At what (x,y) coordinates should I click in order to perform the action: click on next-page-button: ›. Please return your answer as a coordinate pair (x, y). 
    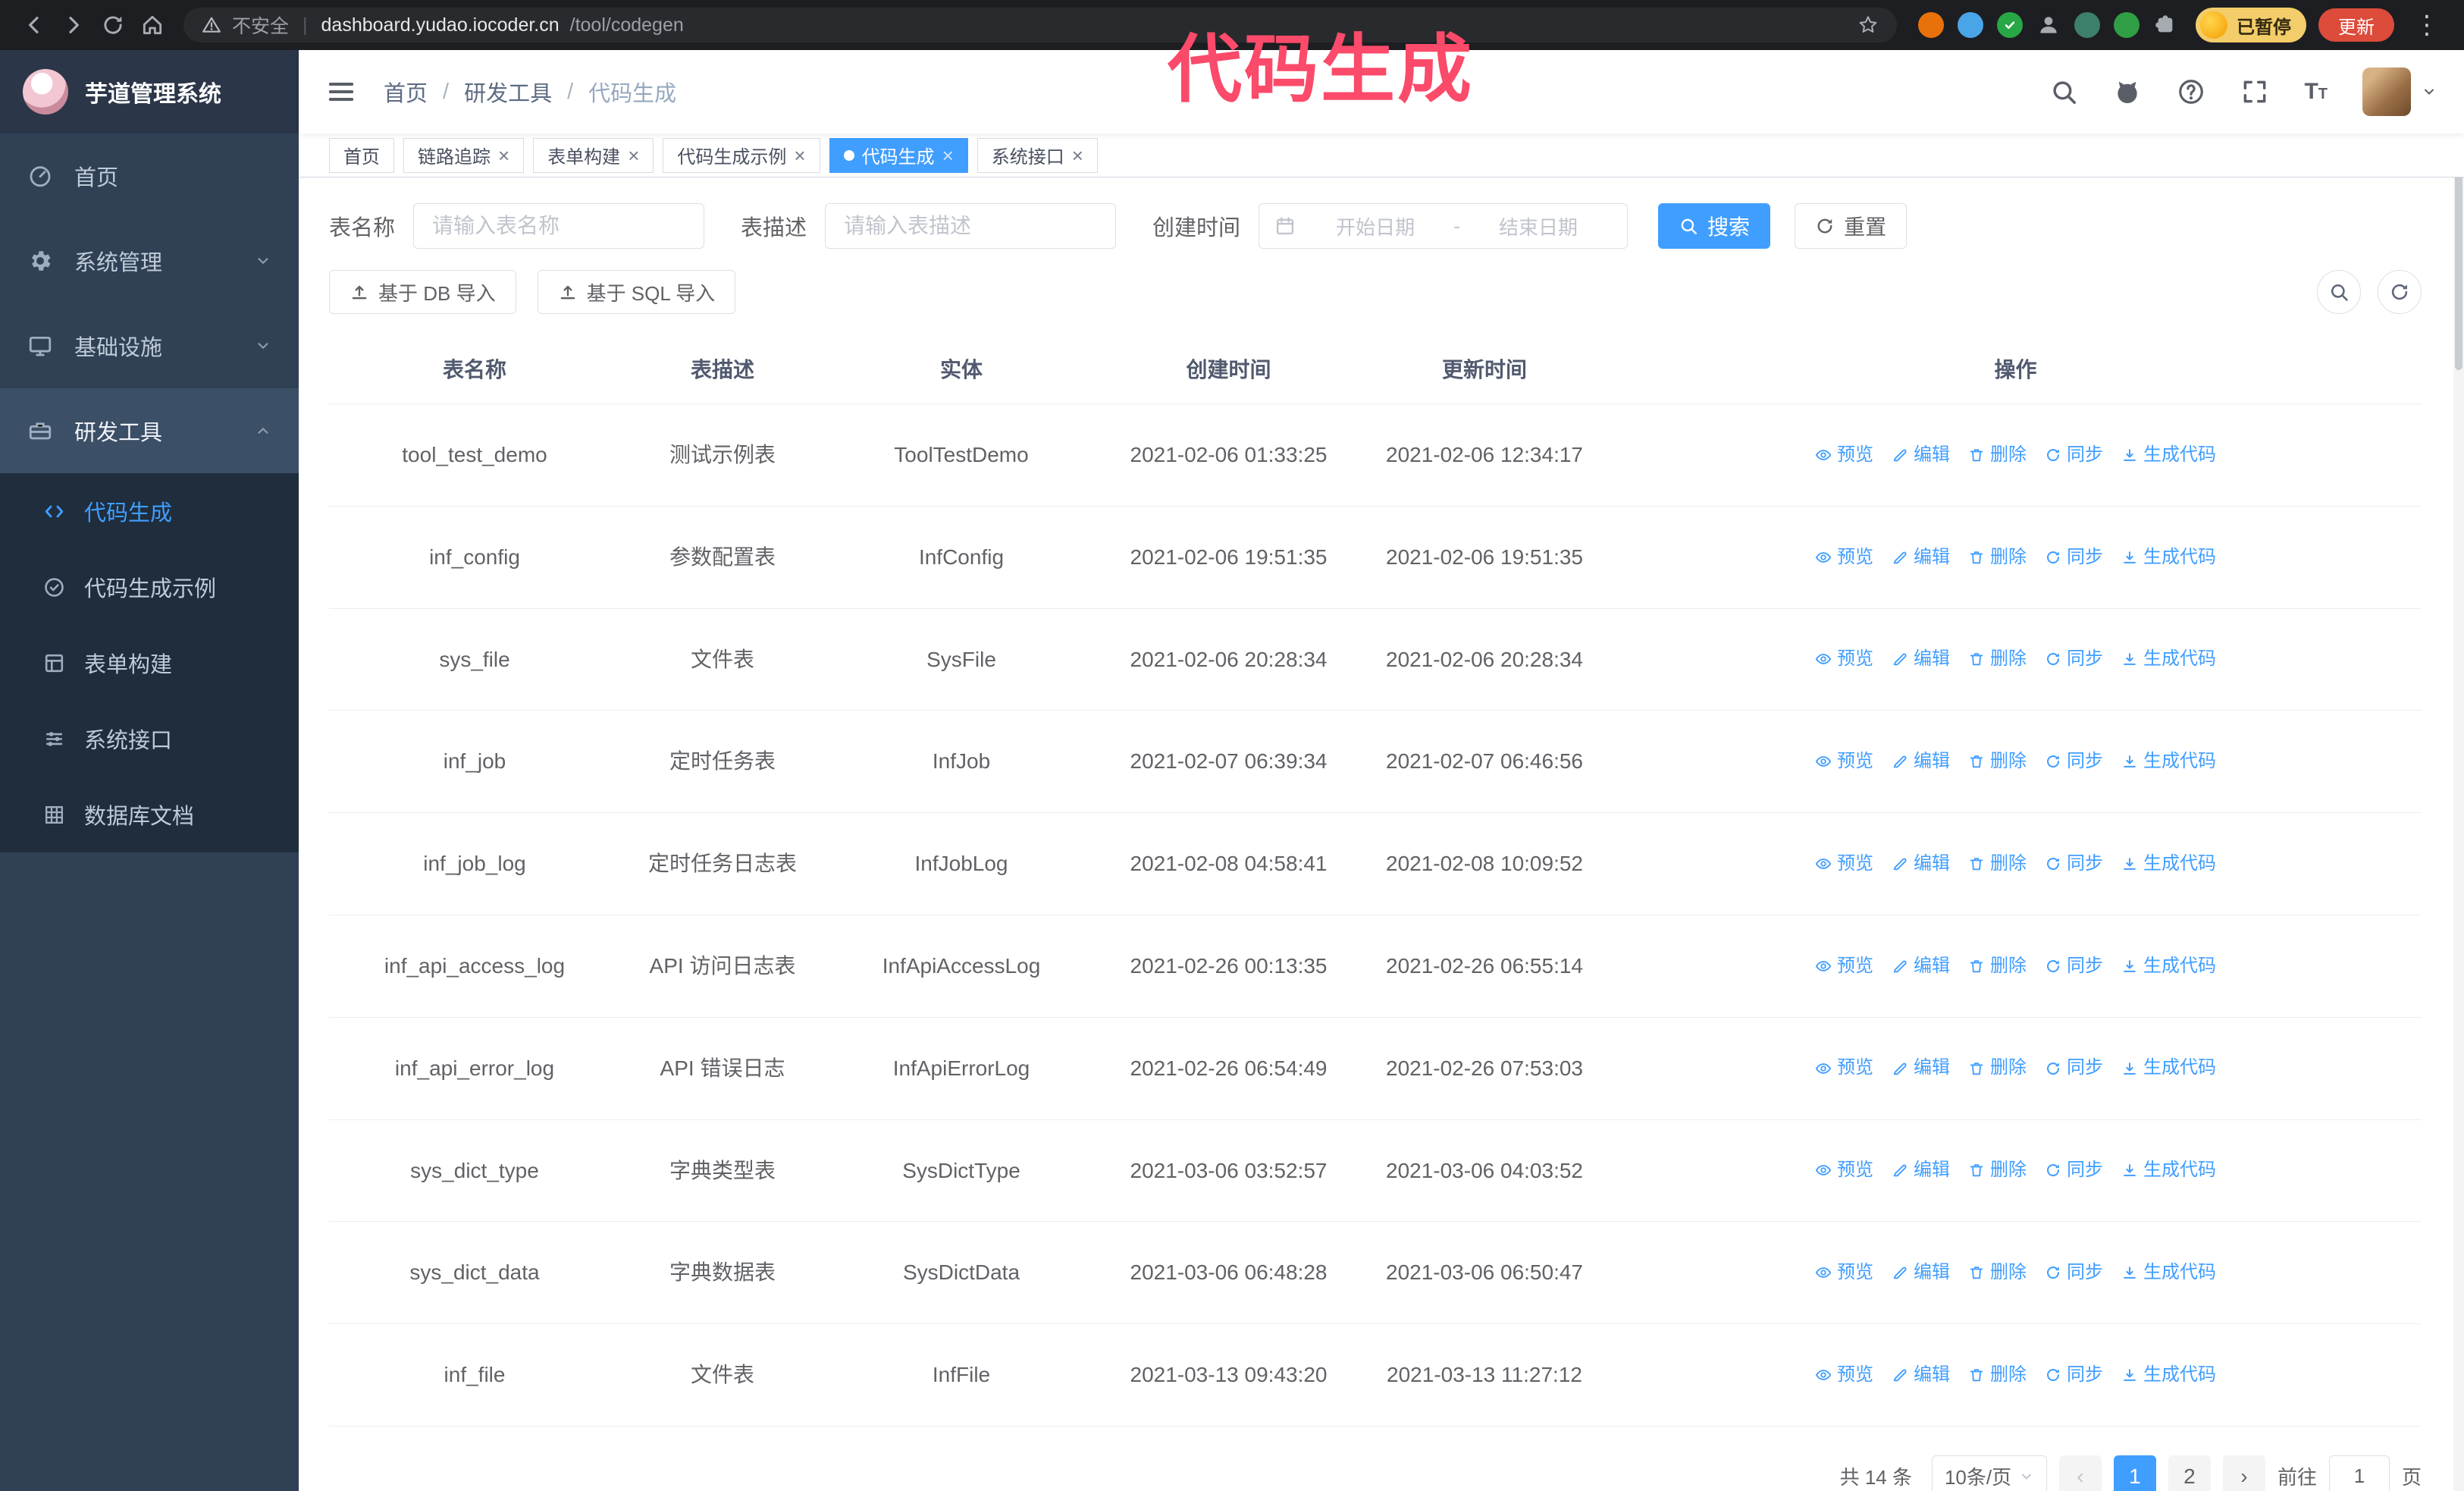
    Looking at the image, I should click on (2243, 1473).